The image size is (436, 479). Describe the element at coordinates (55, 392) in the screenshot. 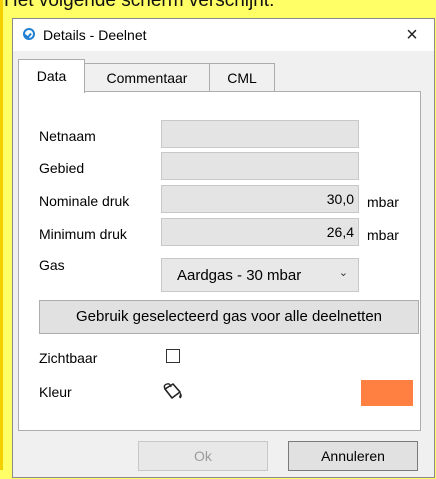

I see `kleur-label: Kleur` at that location.